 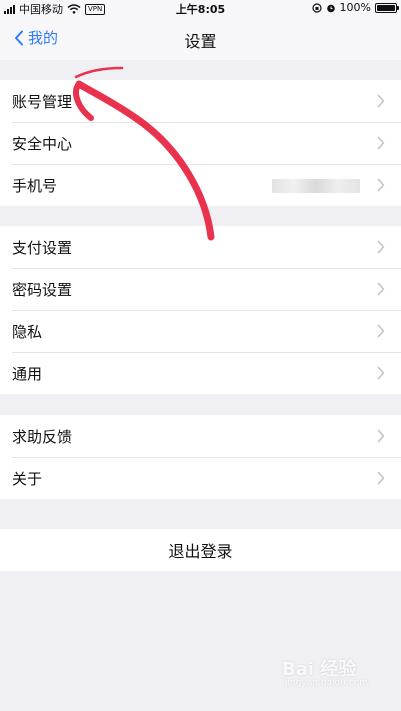 I want to click on page-title: 设置, so click(x=200, y=41).